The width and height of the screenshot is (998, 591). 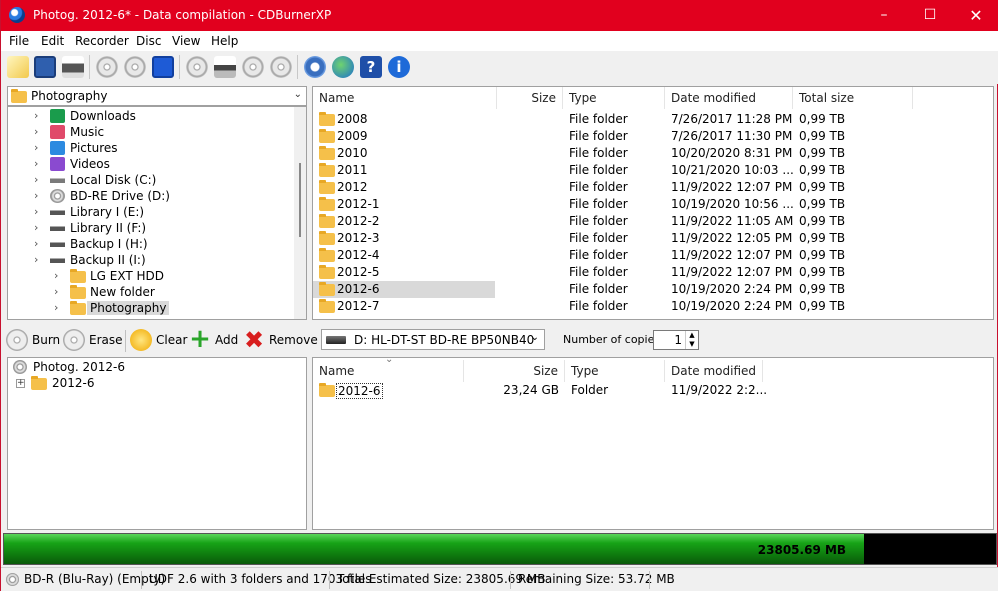 I want to click on menu-disc: Disc, so click(x=148, y=41).